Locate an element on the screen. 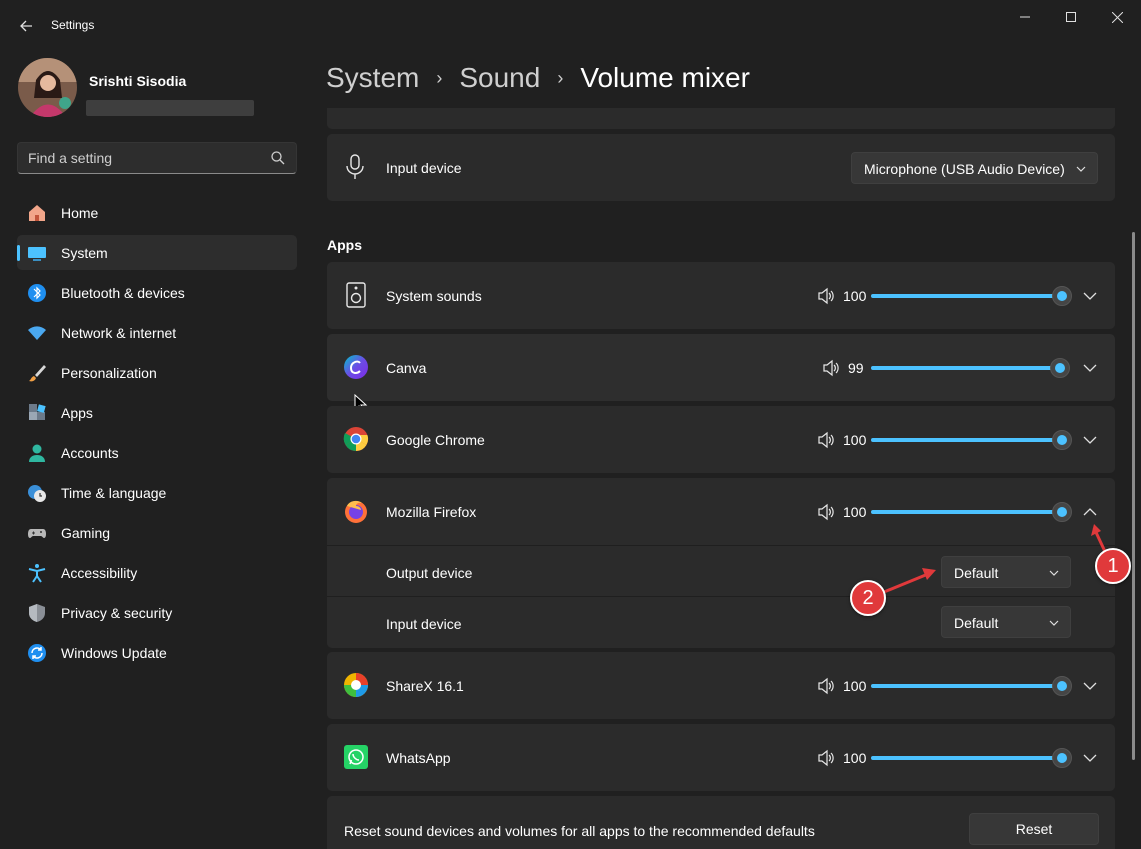  brush-icon is located at coordinates (37, 373).